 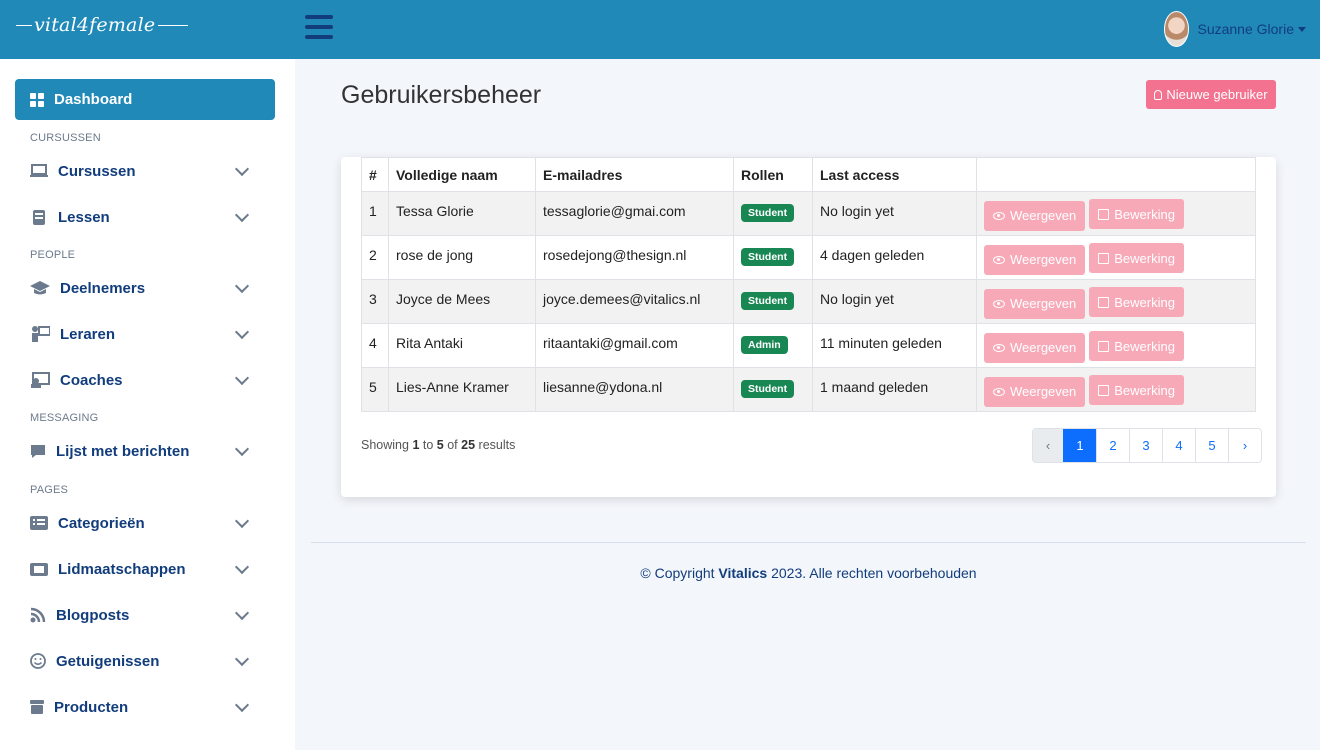 I want to click on summary-prefix: Showing, so click(x=385, y=445).